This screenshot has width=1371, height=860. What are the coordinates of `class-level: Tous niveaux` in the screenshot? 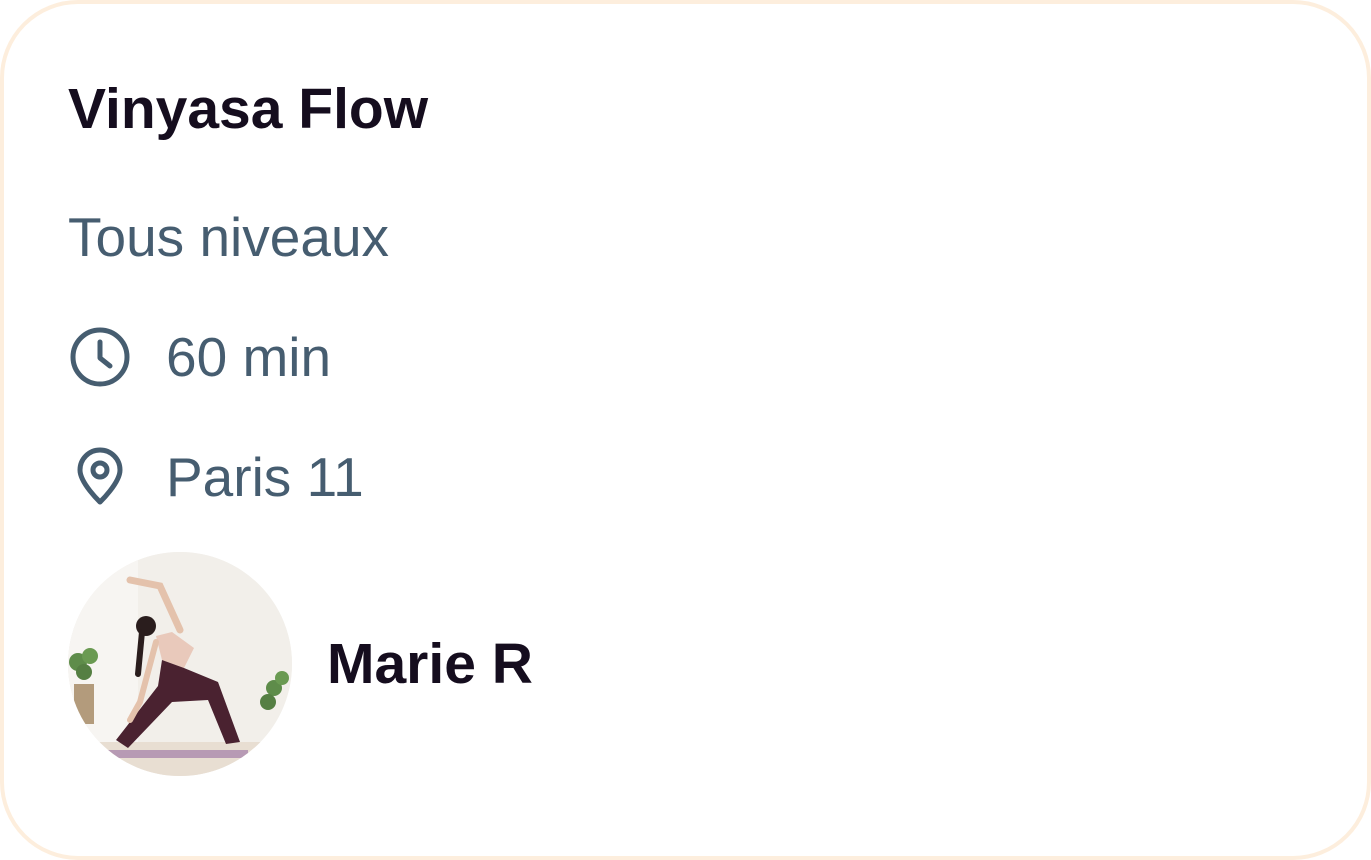 It's located at (229, 237).